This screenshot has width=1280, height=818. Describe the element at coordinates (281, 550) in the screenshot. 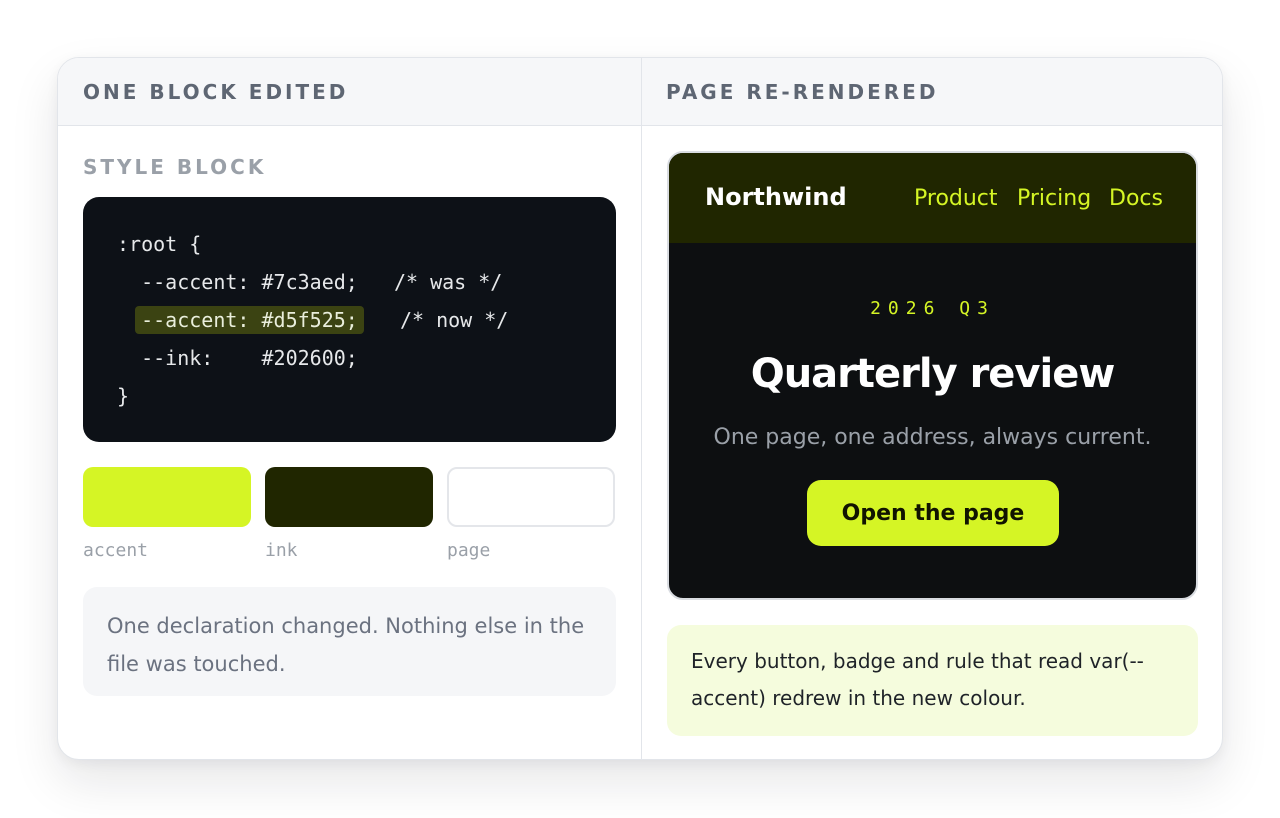

I see `ink-swatch-label: ink` at that location.